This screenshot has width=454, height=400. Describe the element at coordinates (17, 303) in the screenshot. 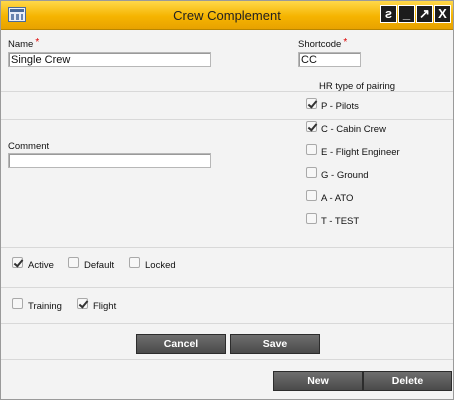

I see `training-checkbox` at that location.